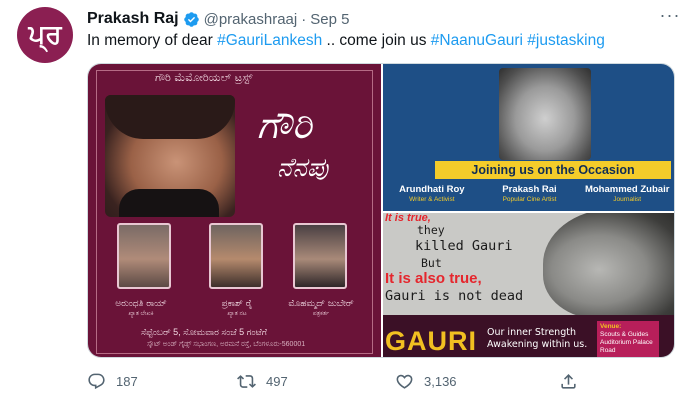 The height and width of the screenshot is (400, 700). I want to click on share-icon, so click(568, 381).